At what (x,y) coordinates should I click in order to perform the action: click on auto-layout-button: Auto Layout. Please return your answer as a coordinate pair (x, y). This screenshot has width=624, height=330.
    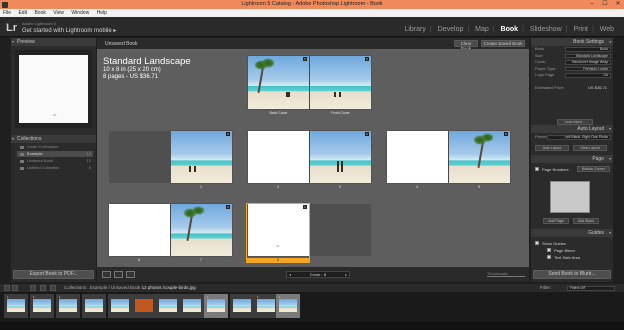
    Looking at the image, I should click on (552, 148).